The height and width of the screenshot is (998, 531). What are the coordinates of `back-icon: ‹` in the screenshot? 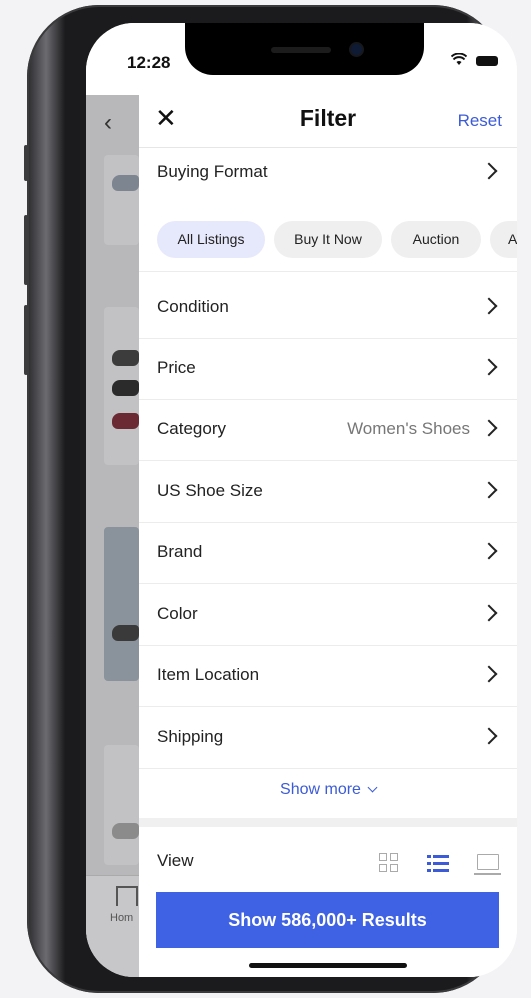 It's located at (108, 123).